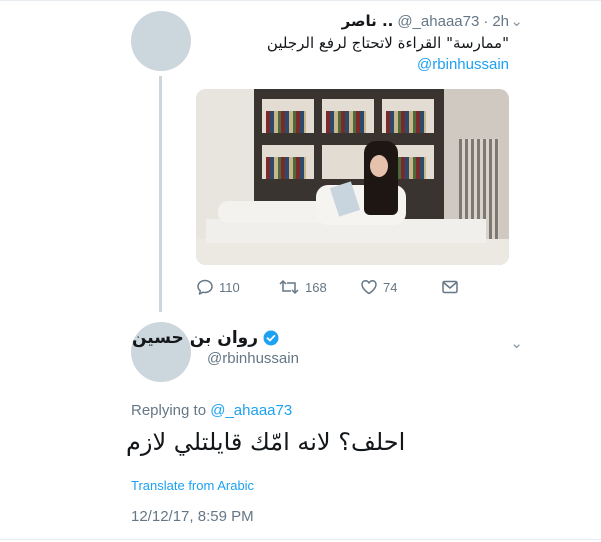 The width and height of the screenshot is (601, 542). Describe the element at coordinates (500, 21) in the screenshot. I see `tweet-time: 2h` at that location.